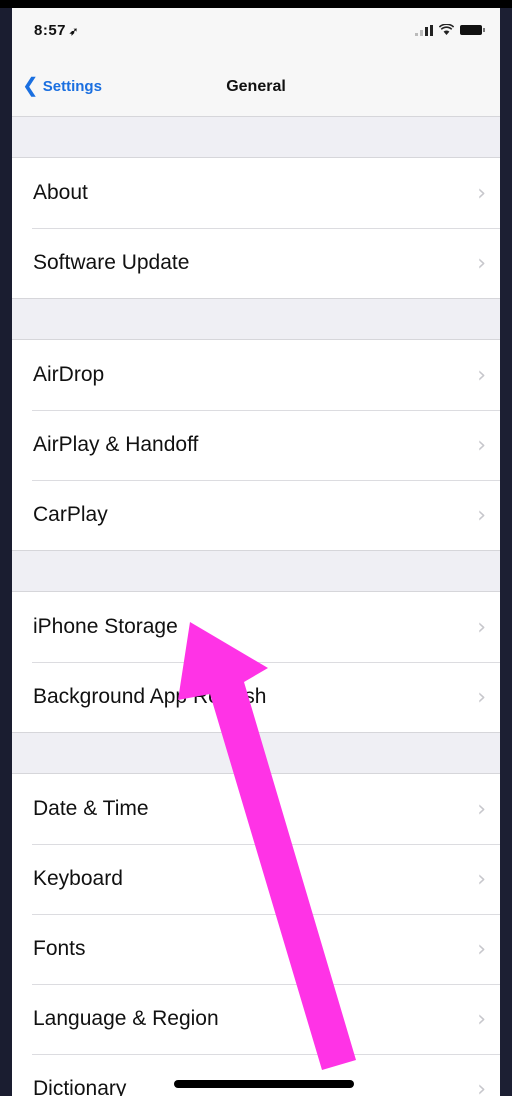 This screenshot has height=1096, width=512. I want to click on row-label: Keyboard, so click(78, 878).